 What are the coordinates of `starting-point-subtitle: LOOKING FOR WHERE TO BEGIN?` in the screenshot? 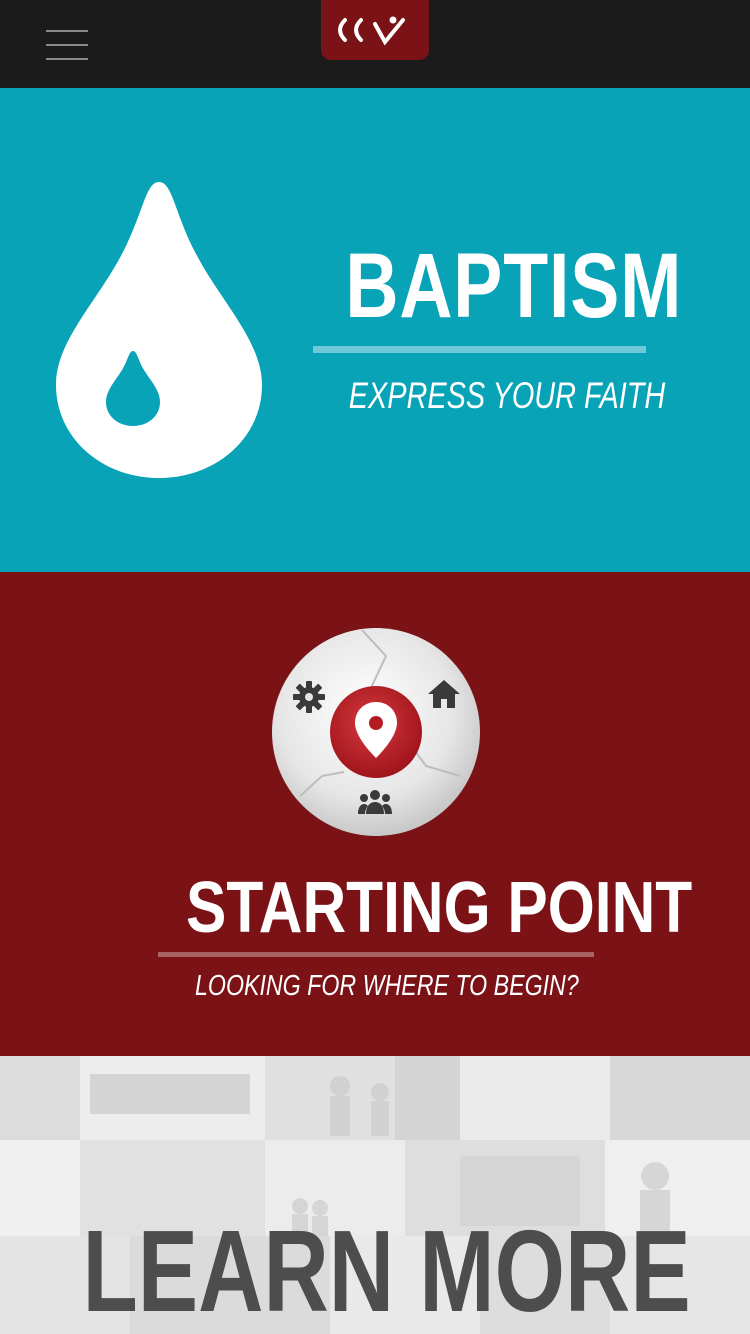 It's located at (387, 986).